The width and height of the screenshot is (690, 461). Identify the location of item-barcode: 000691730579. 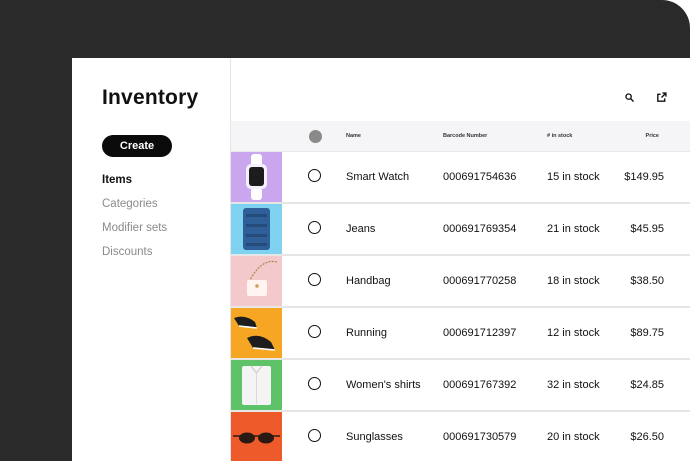
(480, 437).